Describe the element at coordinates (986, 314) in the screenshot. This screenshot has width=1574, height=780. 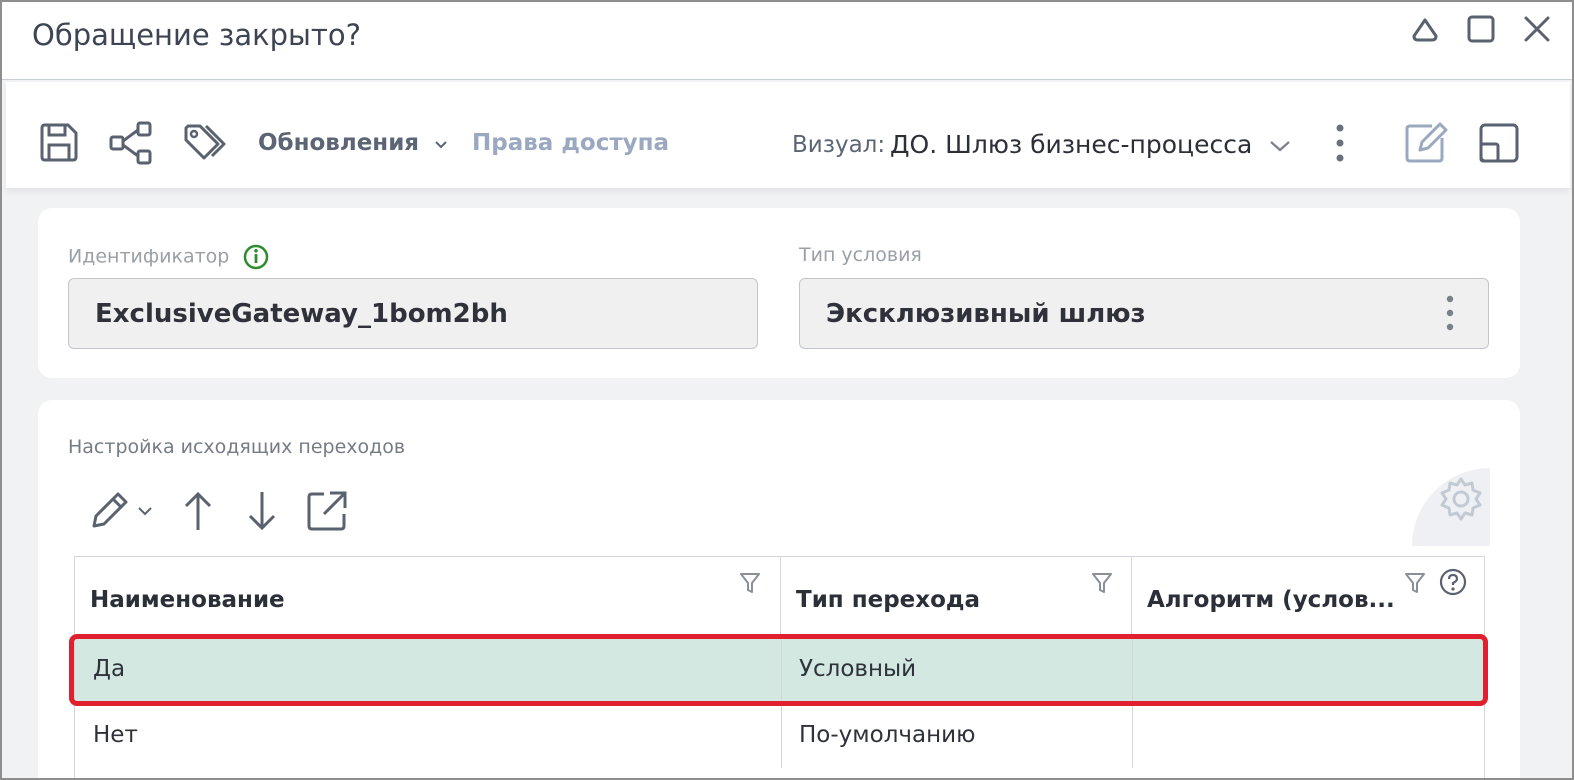
I see `condition-type-value: Эксклюзивный шлюз` at that location.